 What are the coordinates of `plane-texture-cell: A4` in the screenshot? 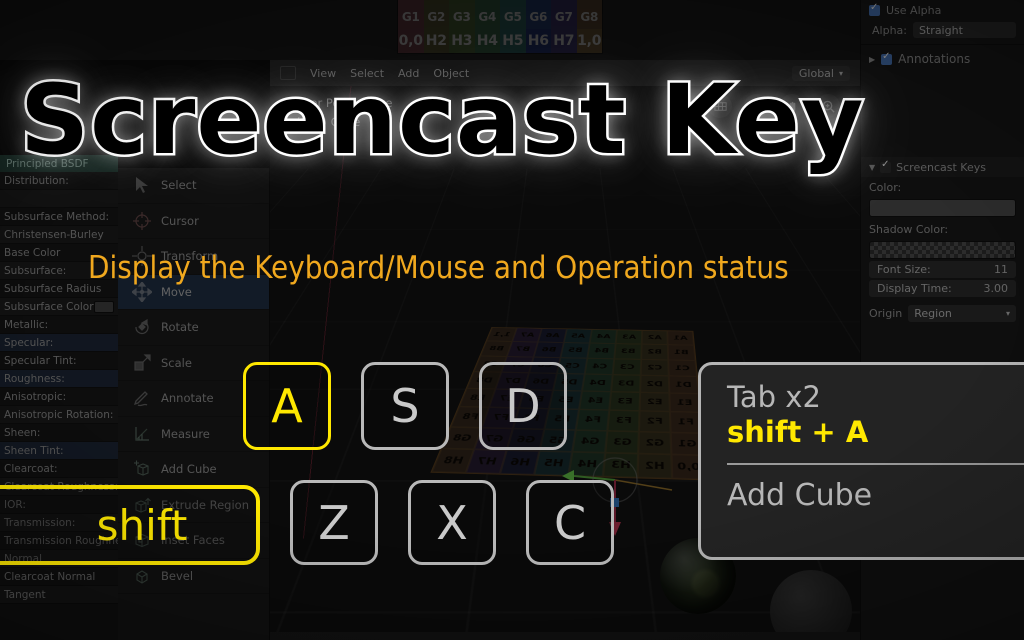 It's located at (603, 336).